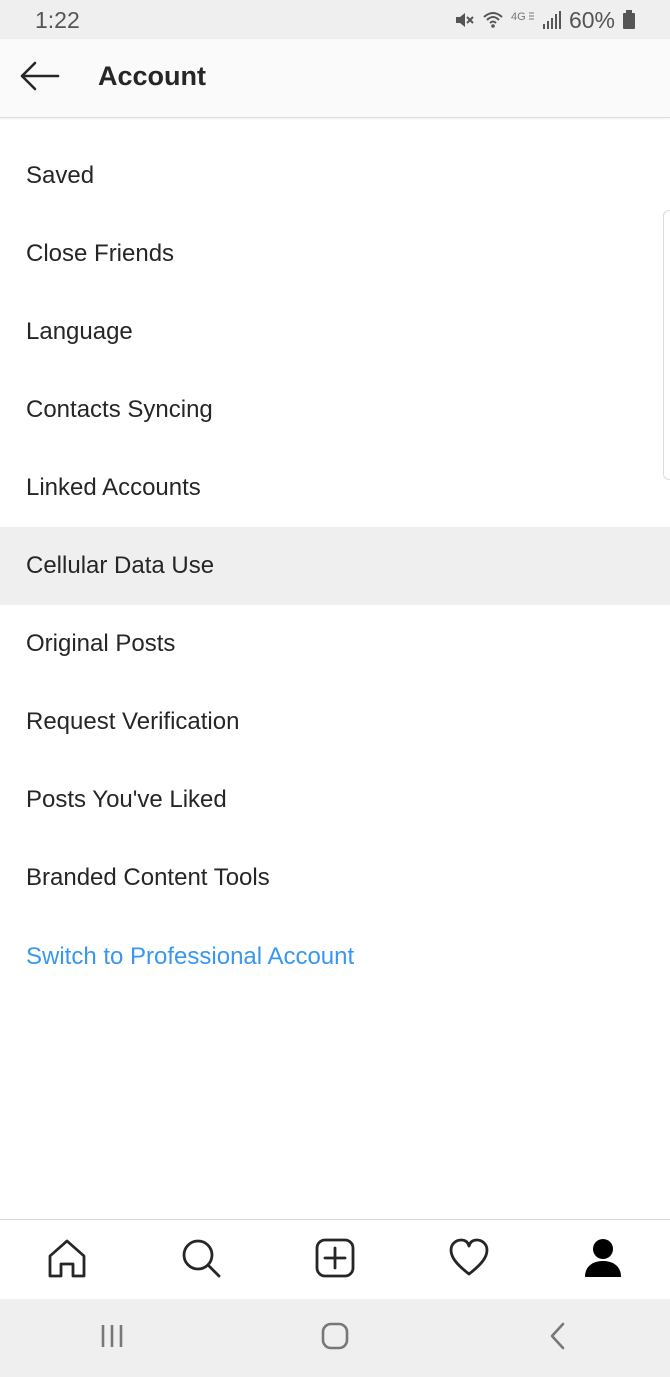 The image size is (670, 1377). What do you see at coordinates (120, 565) in the screenshot?
I see `menu-item-label: Cellular Data Use` at bounding box center [120, 565].